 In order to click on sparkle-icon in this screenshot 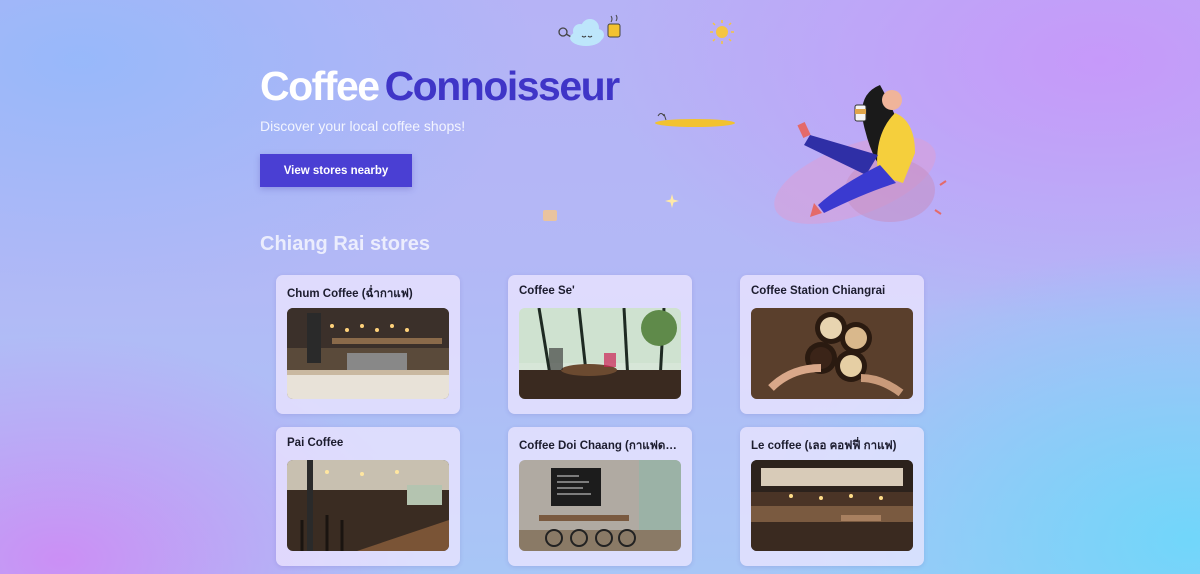, I will do `click(672, 201)`.